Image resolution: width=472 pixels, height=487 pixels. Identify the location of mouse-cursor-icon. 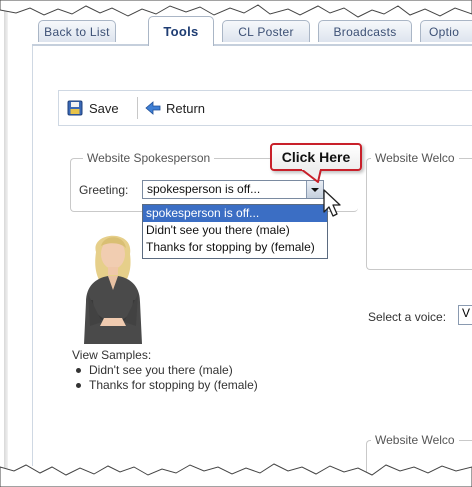
(332, 203).